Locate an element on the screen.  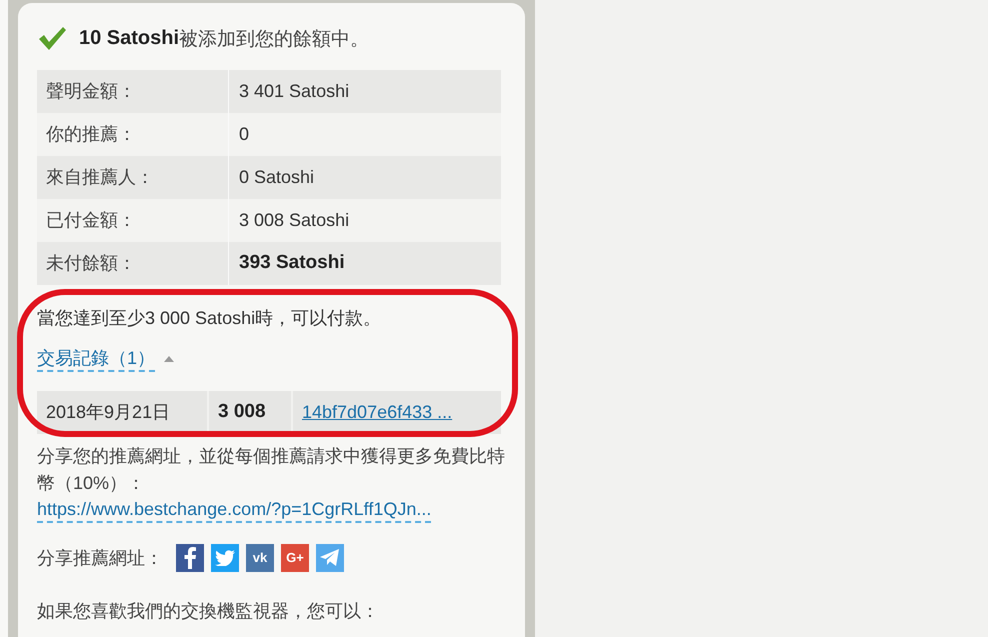
payout-note: 當您達到至少3 000 Satoshi時，可以付款。 is located at coordinates (209, 318).